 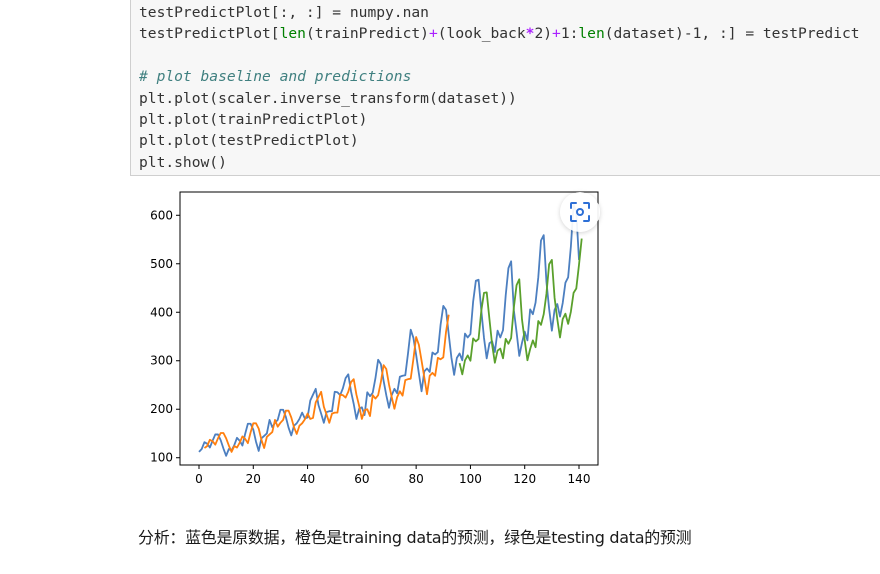 What do you see at coordinates (253, 479) in the screenshot?
I see `x-tick-label: 20` at bounding box center [253, 479].